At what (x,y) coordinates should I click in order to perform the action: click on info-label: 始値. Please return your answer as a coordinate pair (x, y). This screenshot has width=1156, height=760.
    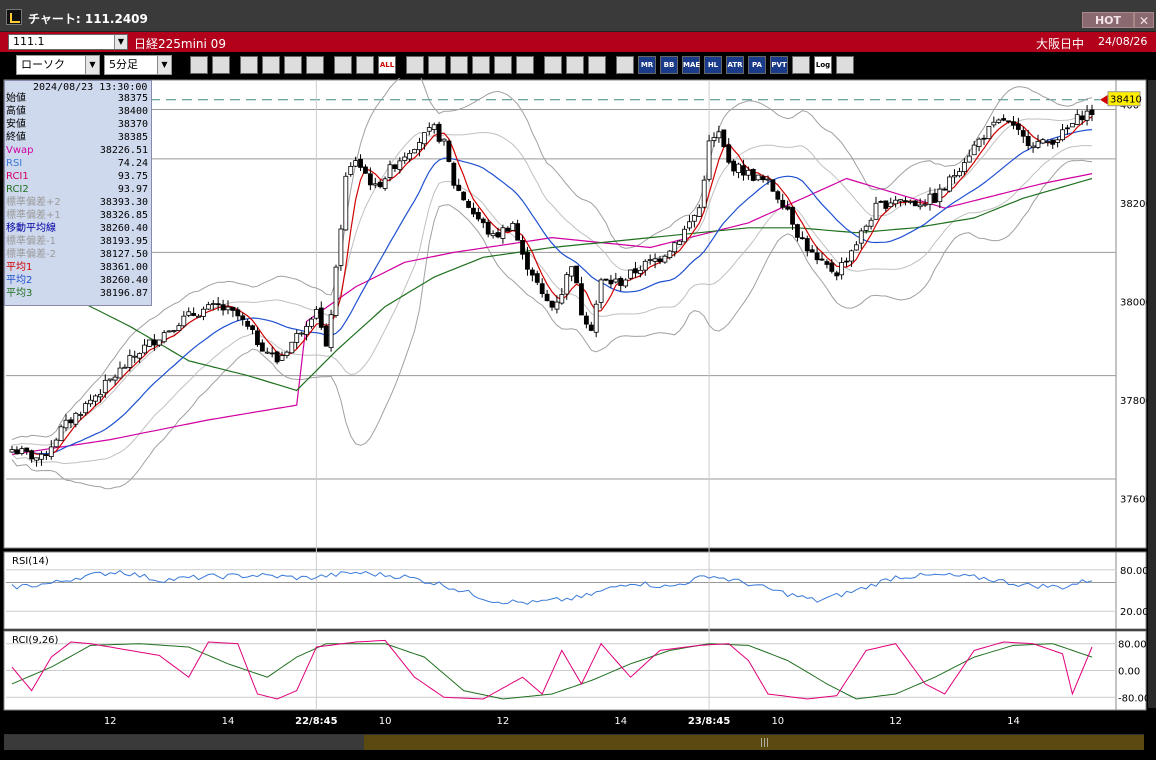
    Looking at the image, I should click on (16, 98).